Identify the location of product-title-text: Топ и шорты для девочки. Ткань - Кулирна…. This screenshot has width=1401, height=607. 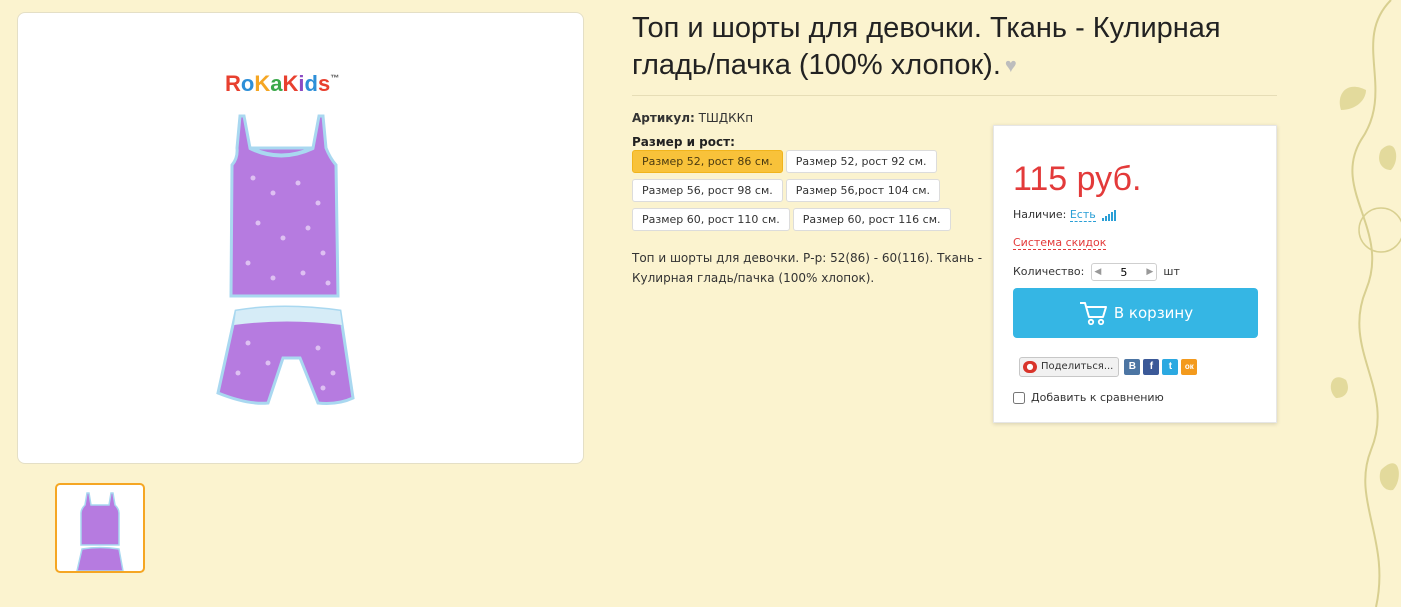
(926, 46).